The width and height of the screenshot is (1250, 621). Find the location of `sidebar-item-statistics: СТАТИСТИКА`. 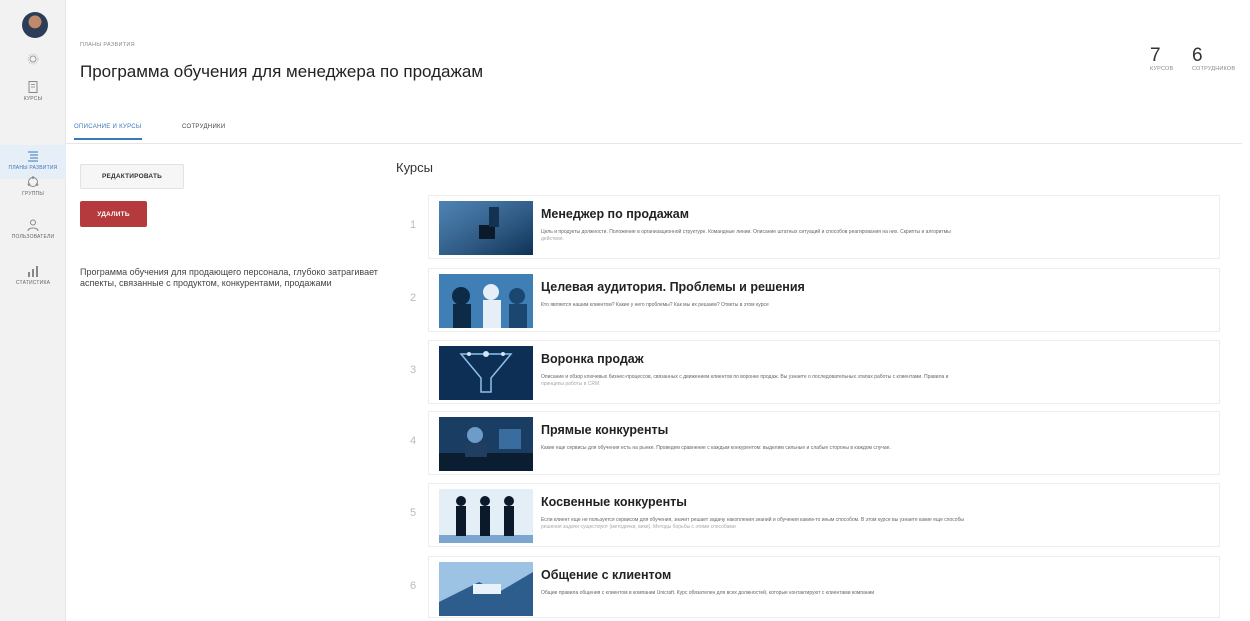

sidebar-item-statistics: СТАТИСТИКА is located at coordinates (33, 275).